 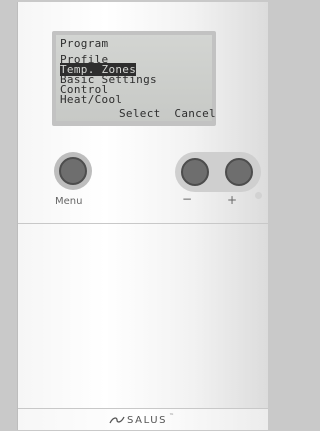 I want to click on lcd-title: Program, so click(x=84, y=43).